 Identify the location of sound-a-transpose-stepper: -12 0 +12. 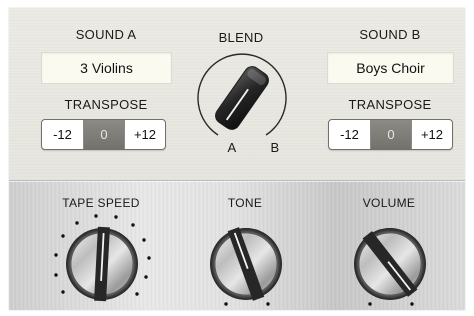
(103, 134).